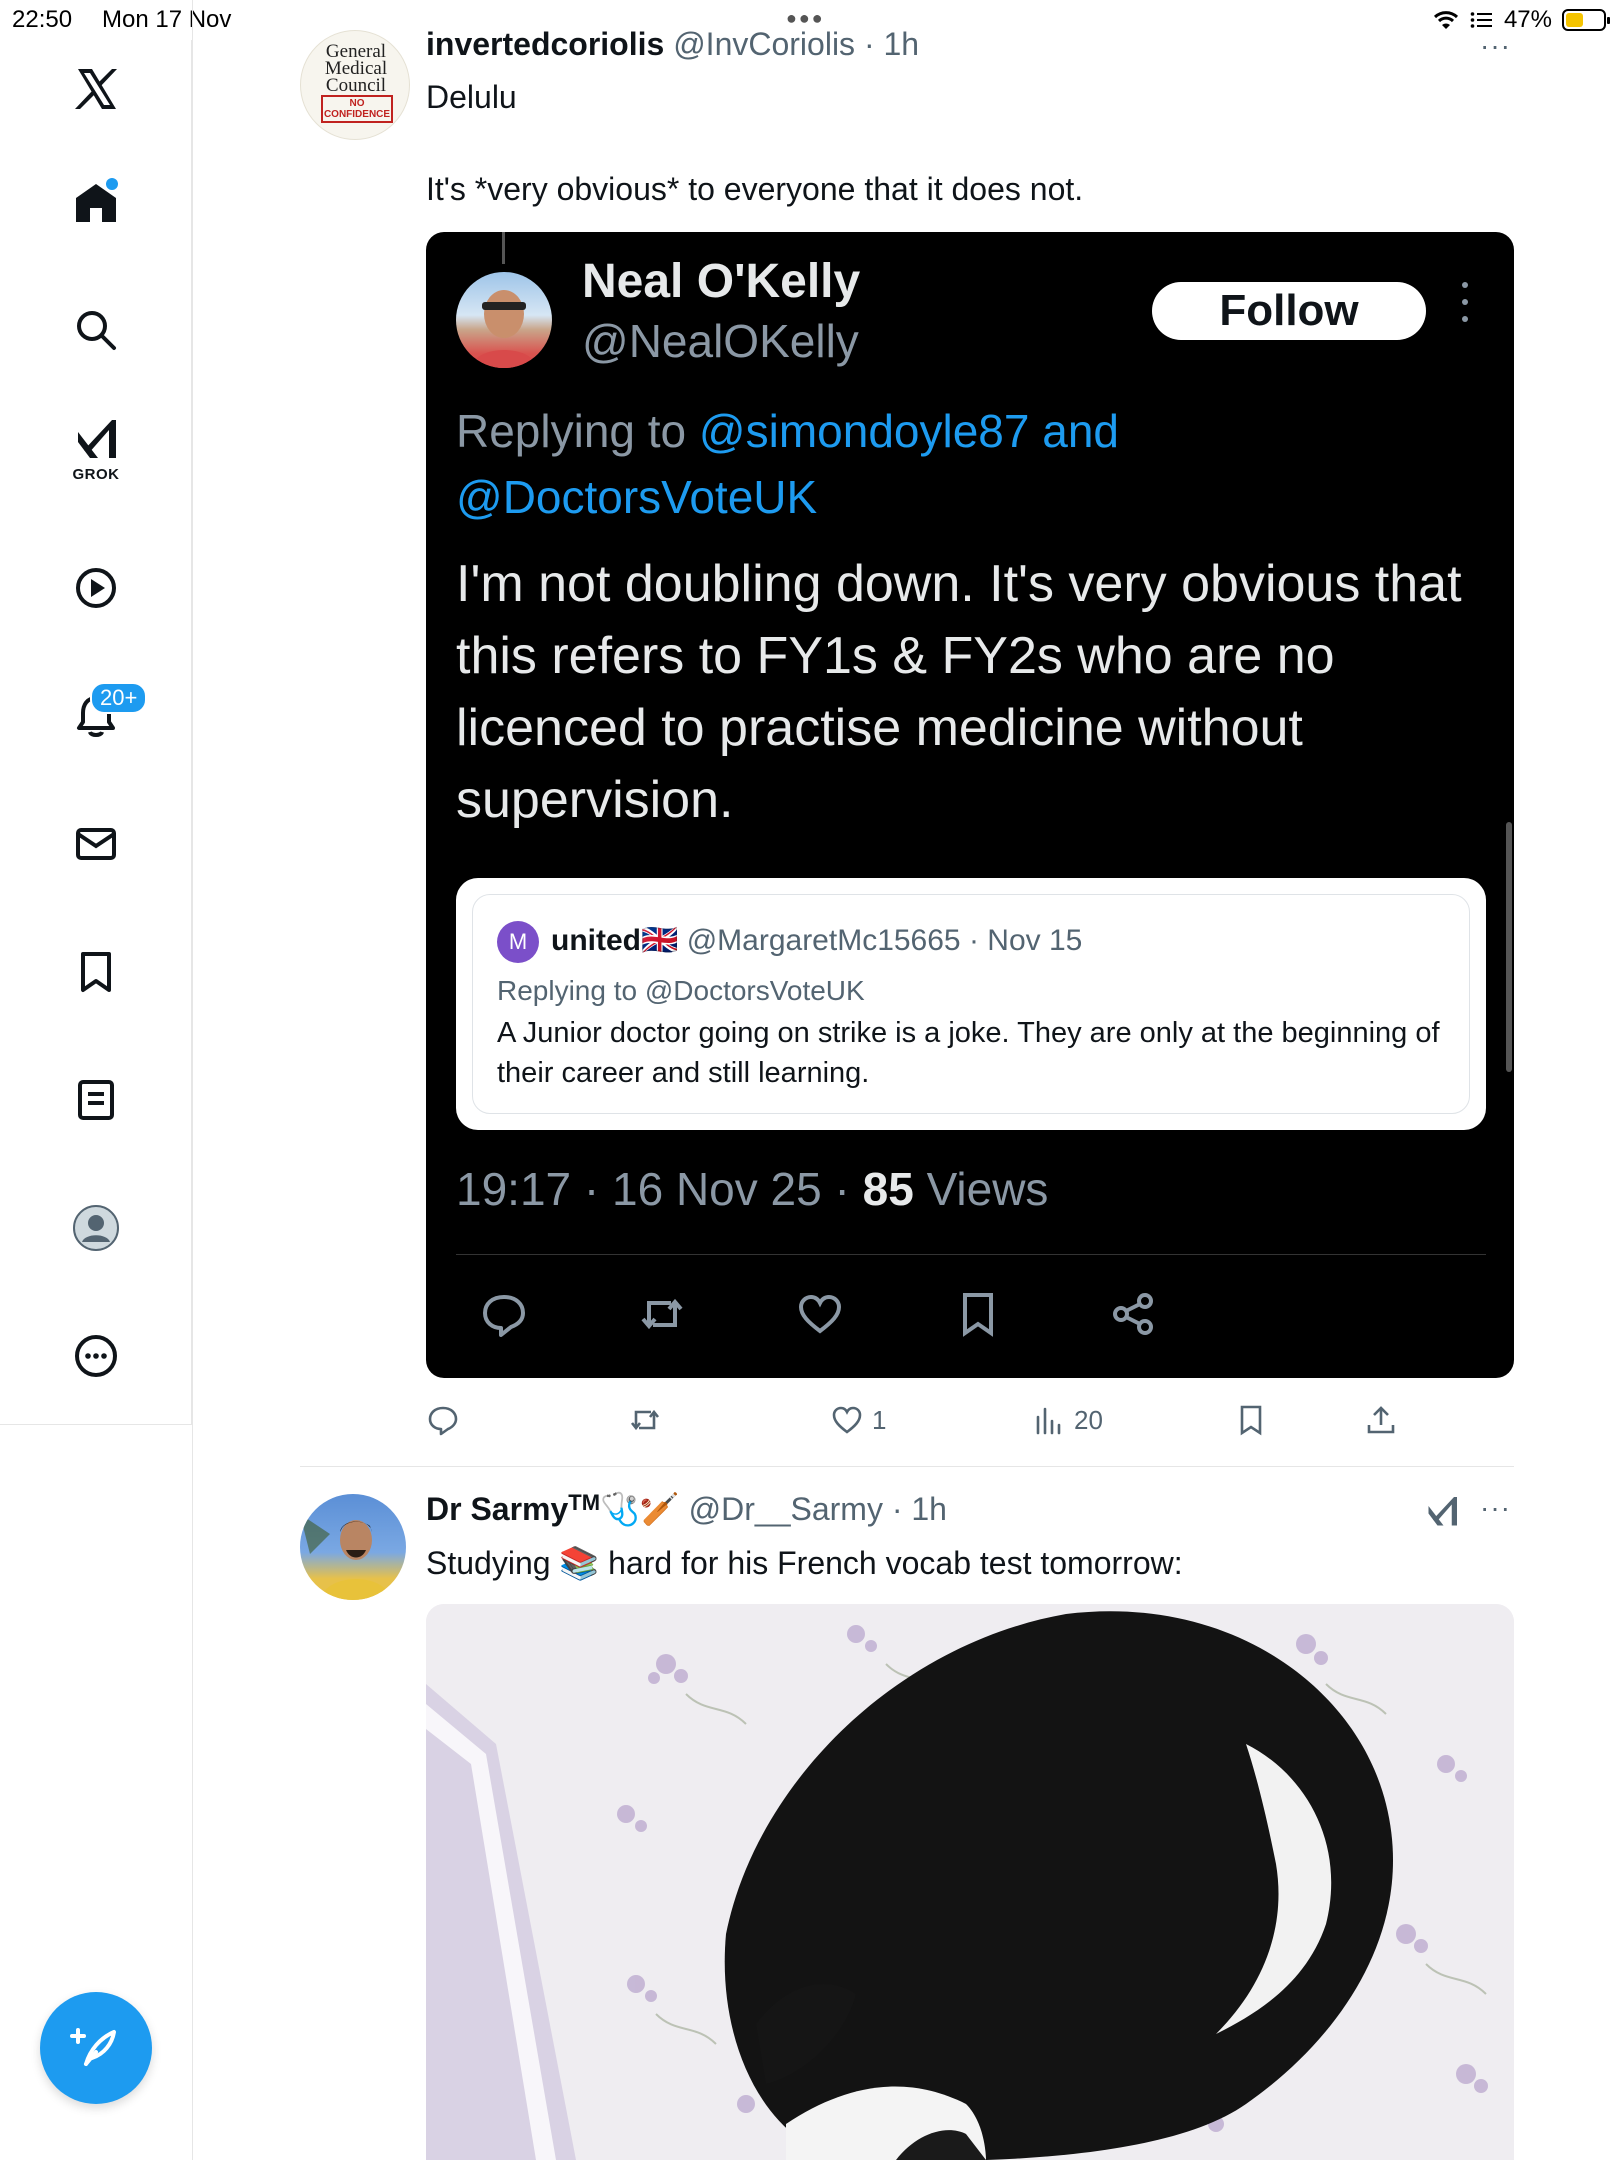  Describe the element at coordinates (518, 942) in the screenshot. I see `quoted-avatar: M` at that location.